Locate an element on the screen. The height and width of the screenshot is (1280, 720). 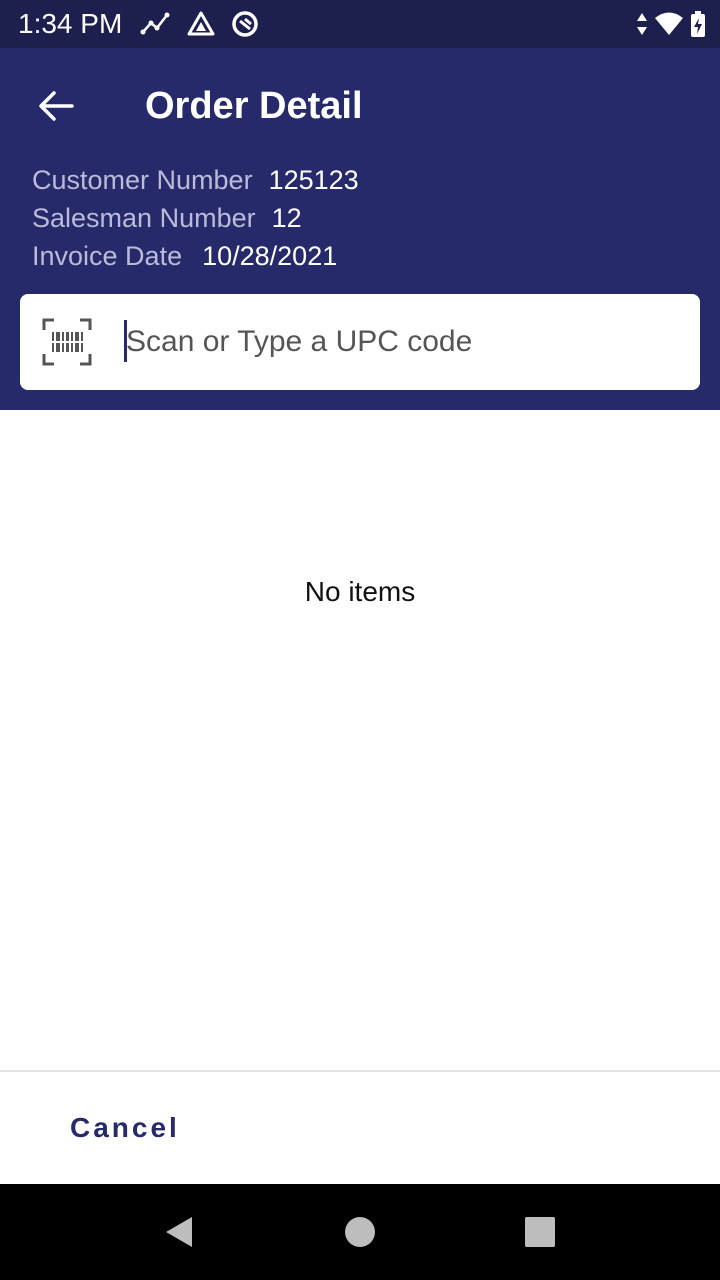
system-nav-bar is located at coordinates (360, 1232).